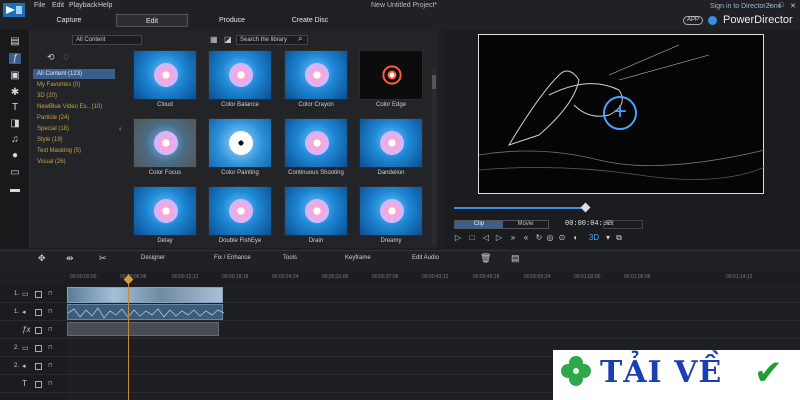 Image resolution: width=800 pixels, height=400 pixels. I want to click on volume-icon: ◖, so click(575, 238).